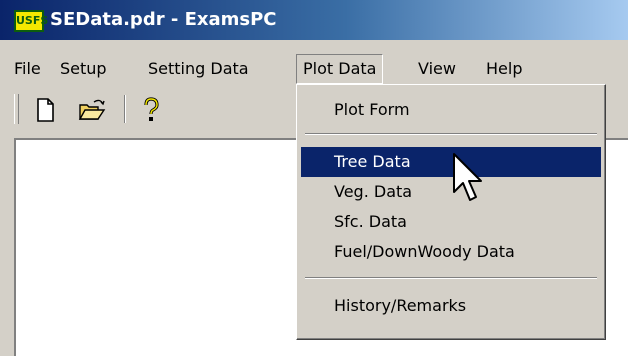  I want to click on menu-item-veg-data: Veg. Data, so click(451, 192).